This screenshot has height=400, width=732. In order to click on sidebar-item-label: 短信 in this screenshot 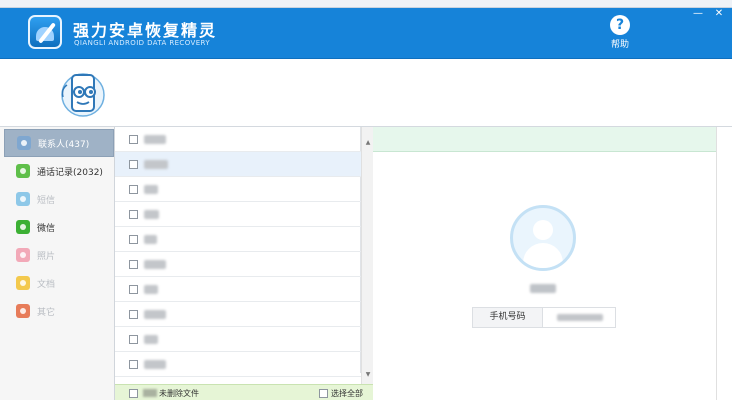, I will do `click(46, 200)`.